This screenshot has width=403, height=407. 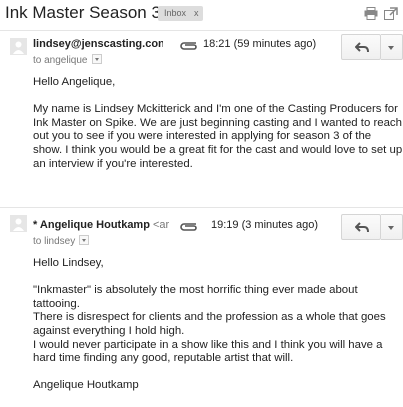 I want to click on sender-name: lindsey@jenscasting.con, so click(x=98, y=44).